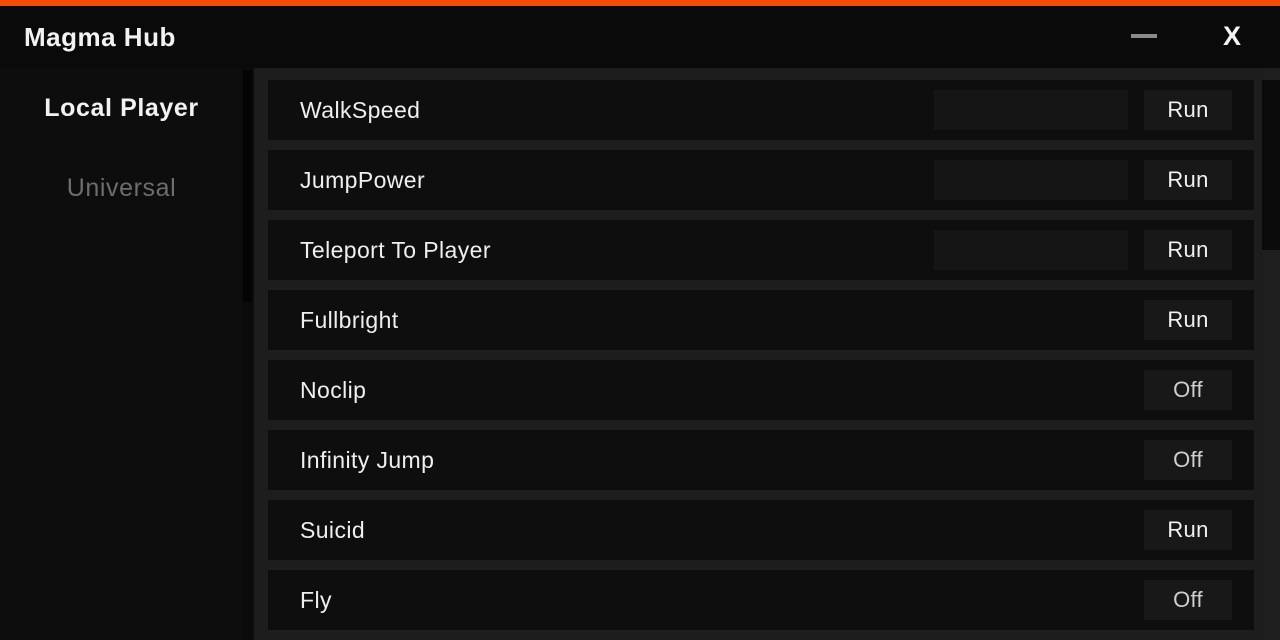 Image resolution: width=1280 pixels, height=640 pixels. Describe the element at coordinates (1031, 250) in the screenshot. I see `teleport-to-player-input` at that location.